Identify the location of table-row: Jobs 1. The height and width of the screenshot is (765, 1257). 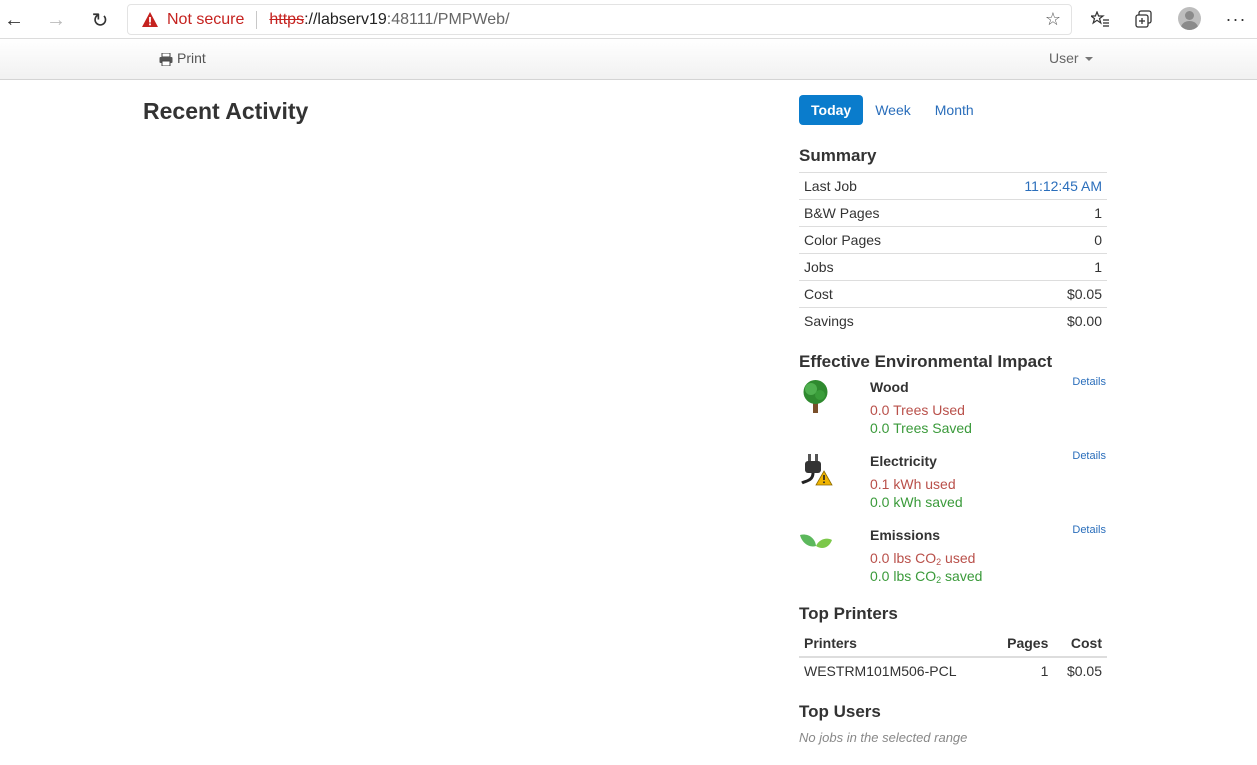
(953, 267).